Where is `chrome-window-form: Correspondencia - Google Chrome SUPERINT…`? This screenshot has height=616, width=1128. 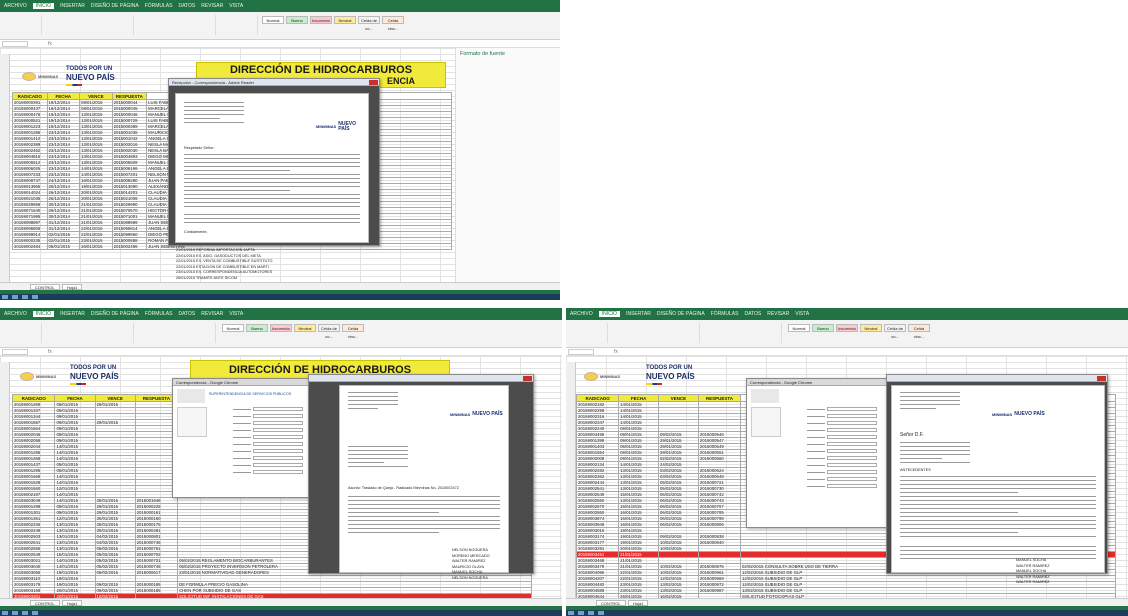
chrome-window-form: Correspondencia - Google Chrome SUPERINT… is located at coordinates (247, 438).